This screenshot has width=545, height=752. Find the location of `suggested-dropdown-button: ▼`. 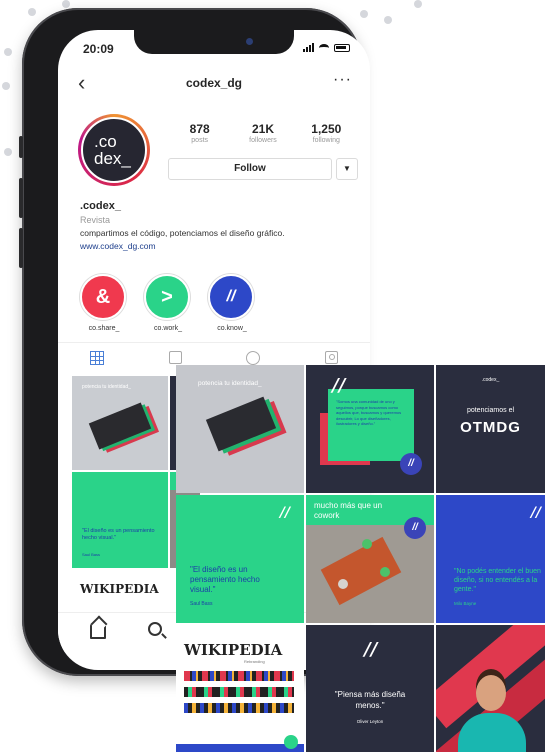

suggested-dropdown-button: ▼ is located at coordinates (347, 169).